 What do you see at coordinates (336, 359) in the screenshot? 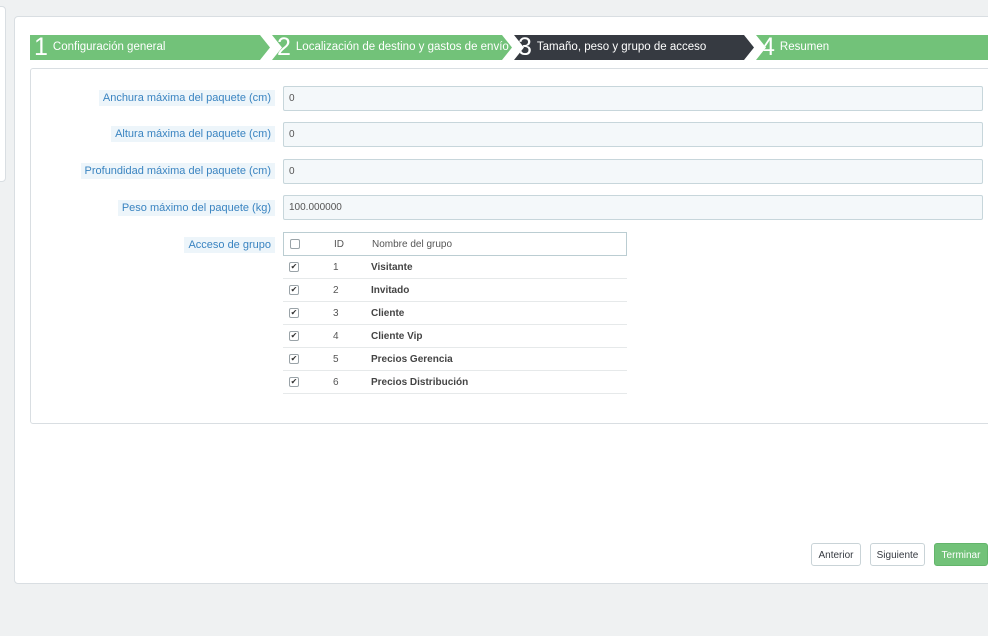
I see `group-id: 5` at bounding box center [336, 359].